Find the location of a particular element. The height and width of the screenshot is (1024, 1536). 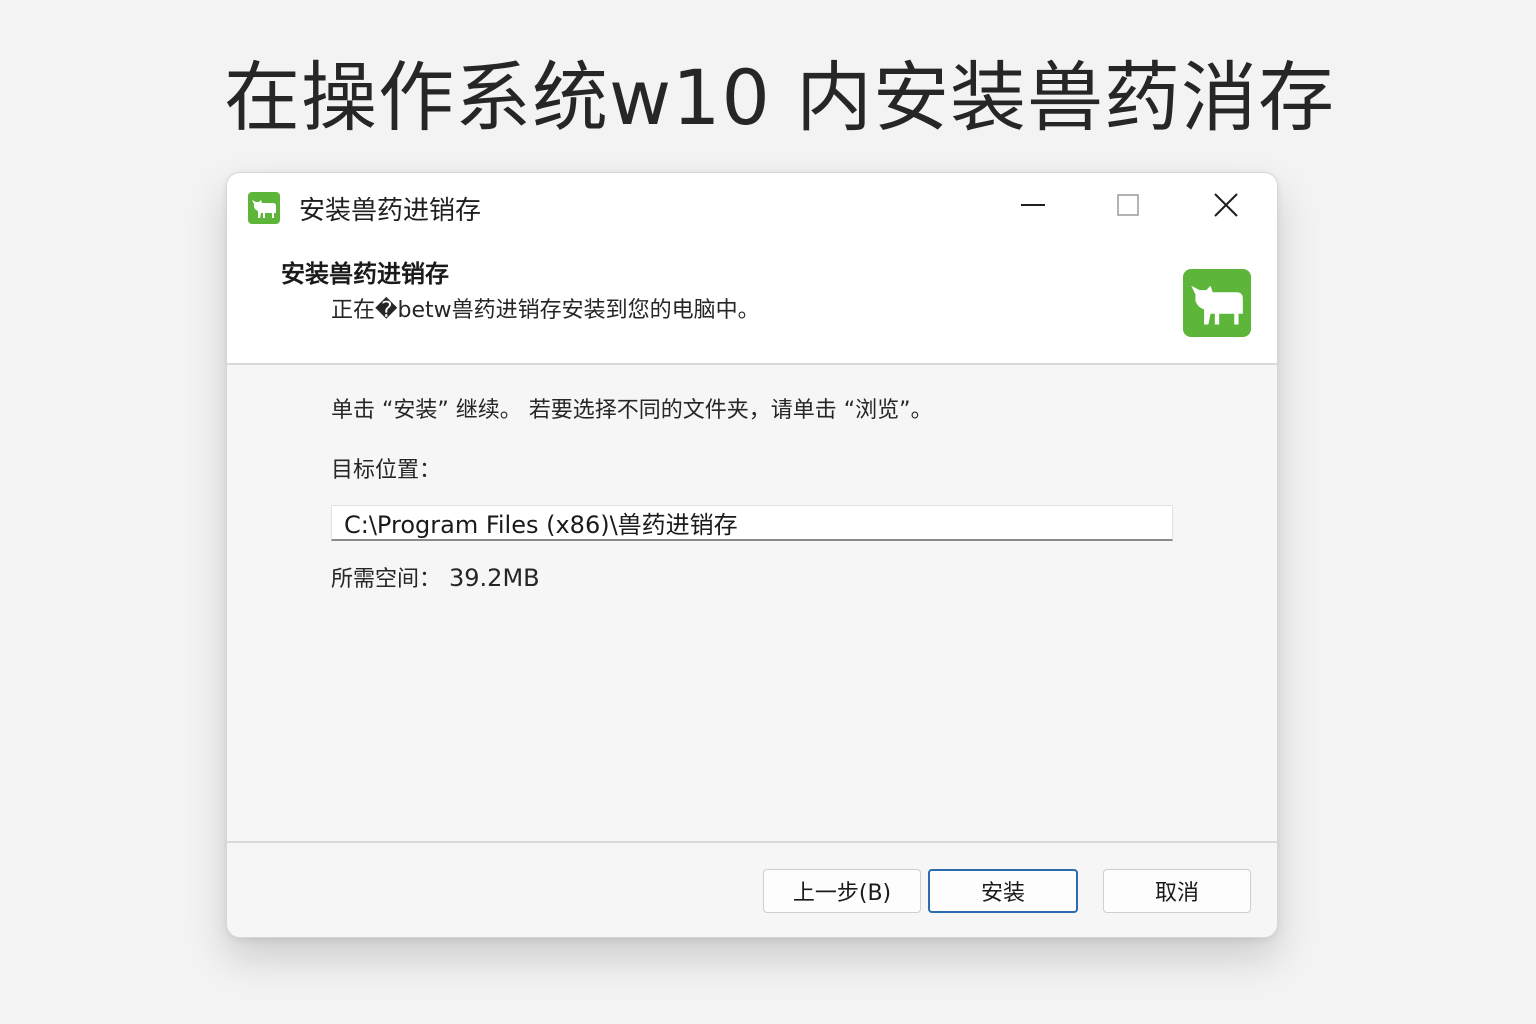

header-subtitle: 正在�betw兽药进销存安装到您的电脑中。 is located at coordinates (545, 310).